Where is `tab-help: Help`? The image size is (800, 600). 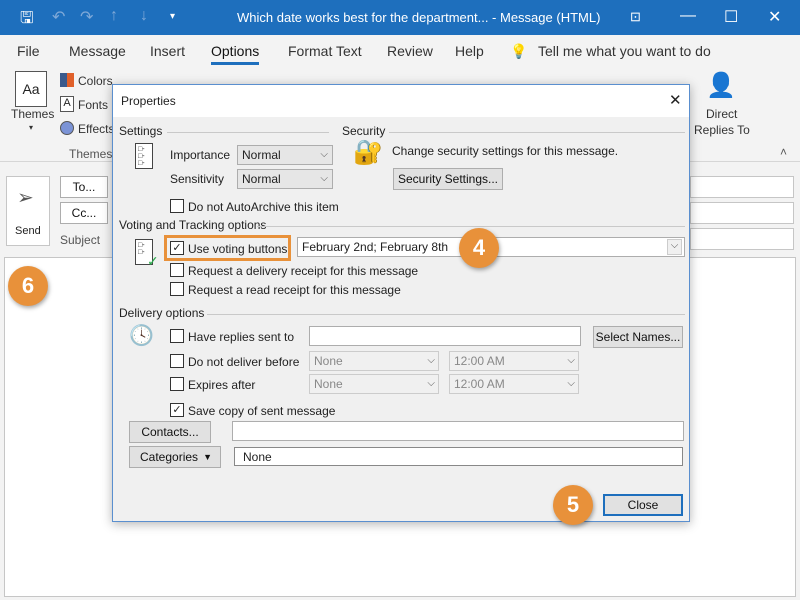
tab-help: Help is located at coordinates (469, 51).